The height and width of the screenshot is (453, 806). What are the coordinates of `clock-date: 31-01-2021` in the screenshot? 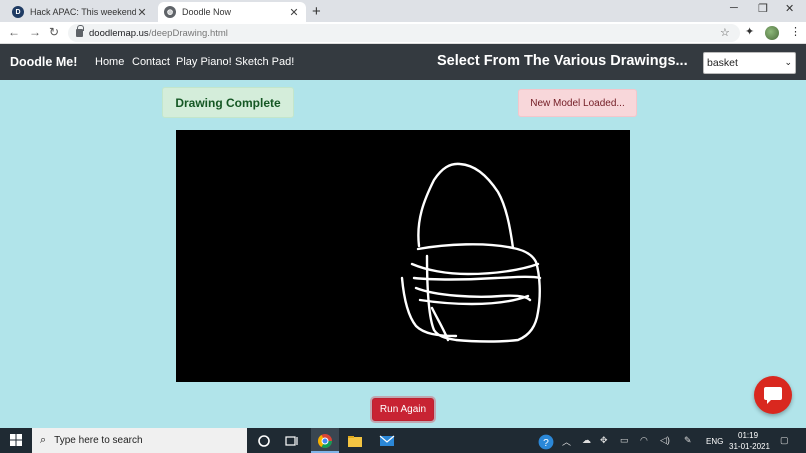 It's located at (749, 446).